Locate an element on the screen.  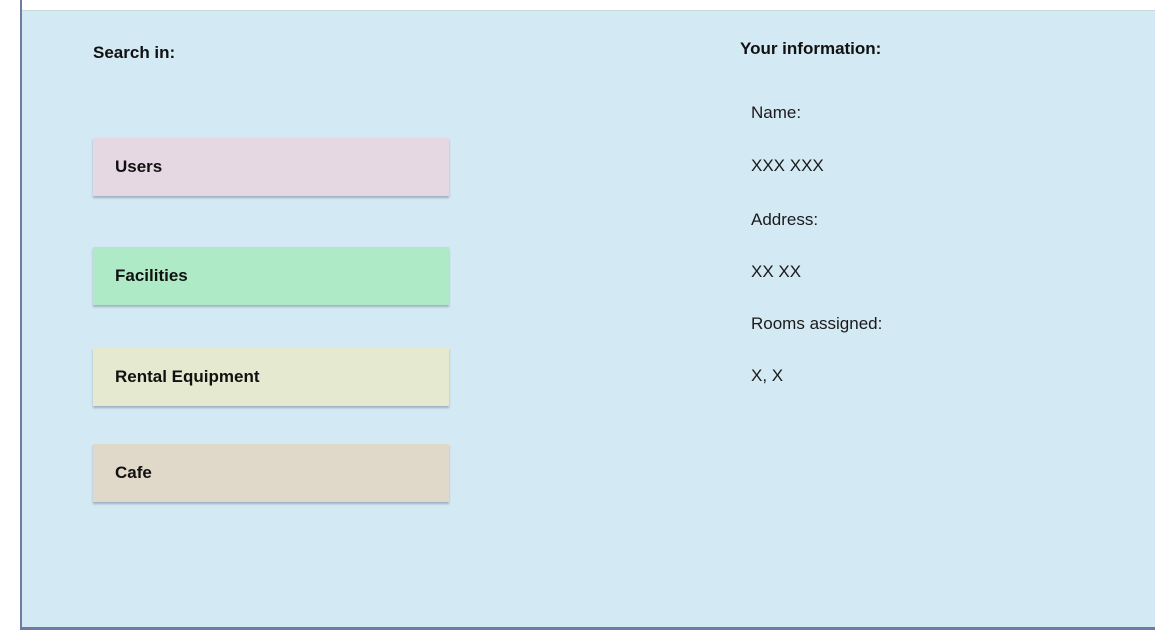
users-button-label: Users is located at coordinates (139, 166).